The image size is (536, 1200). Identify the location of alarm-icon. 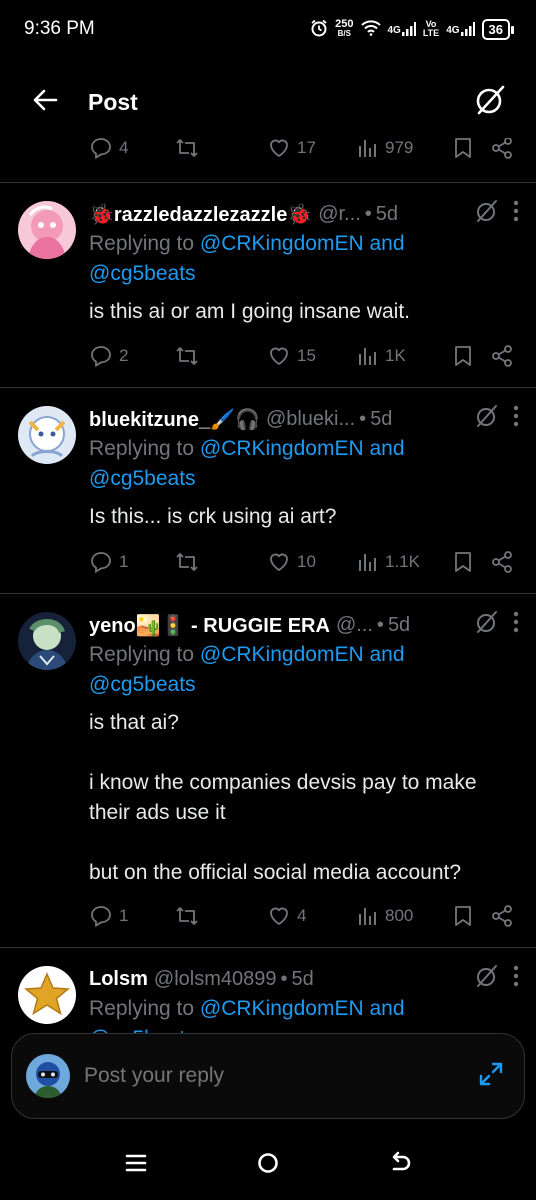
(319, 29).